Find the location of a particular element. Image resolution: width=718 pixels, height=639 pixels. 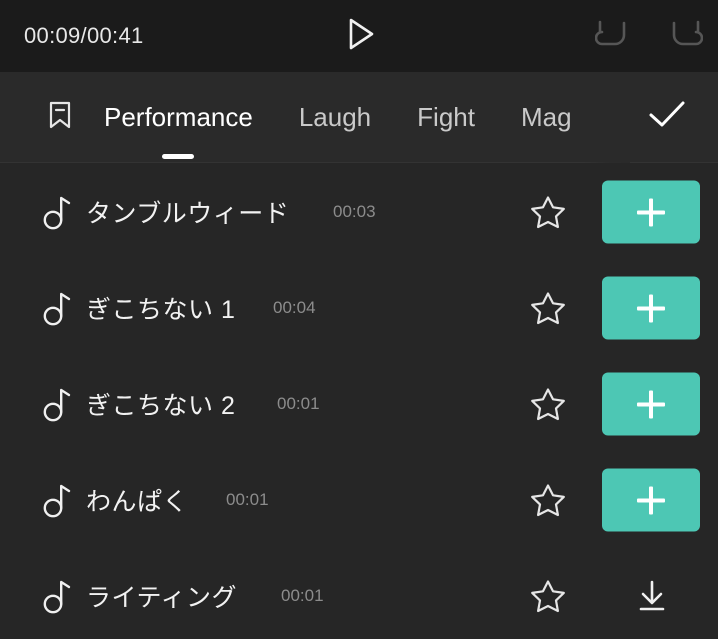

track-duration: 00:03 is located at coordinates (354, 211).